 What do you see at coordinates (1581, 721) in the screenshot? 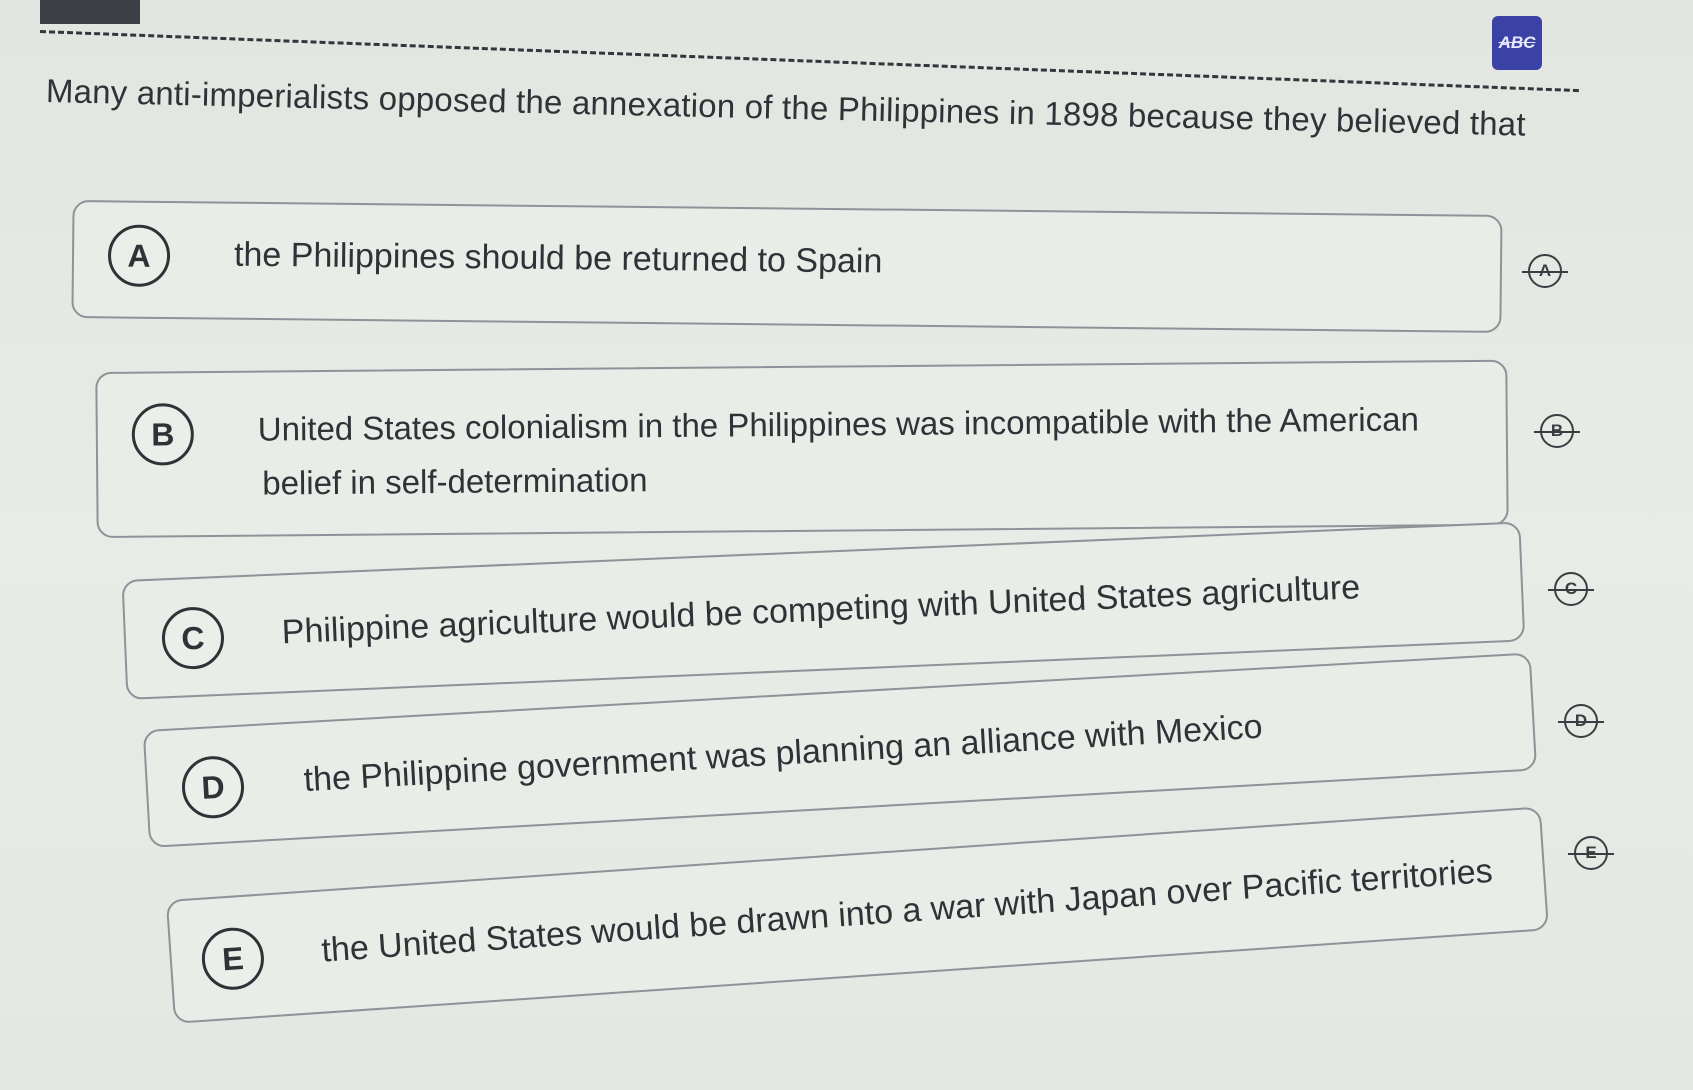
I see `strikeout-d-icon: D` at bounding box center [1581, 721].